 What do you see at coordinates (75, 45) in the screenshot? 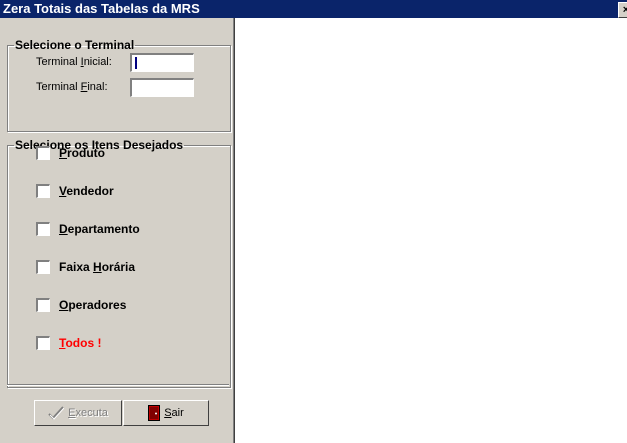
I see `terminal-group-legend: Selecione o Terminal` at bounding box center [75, 45].